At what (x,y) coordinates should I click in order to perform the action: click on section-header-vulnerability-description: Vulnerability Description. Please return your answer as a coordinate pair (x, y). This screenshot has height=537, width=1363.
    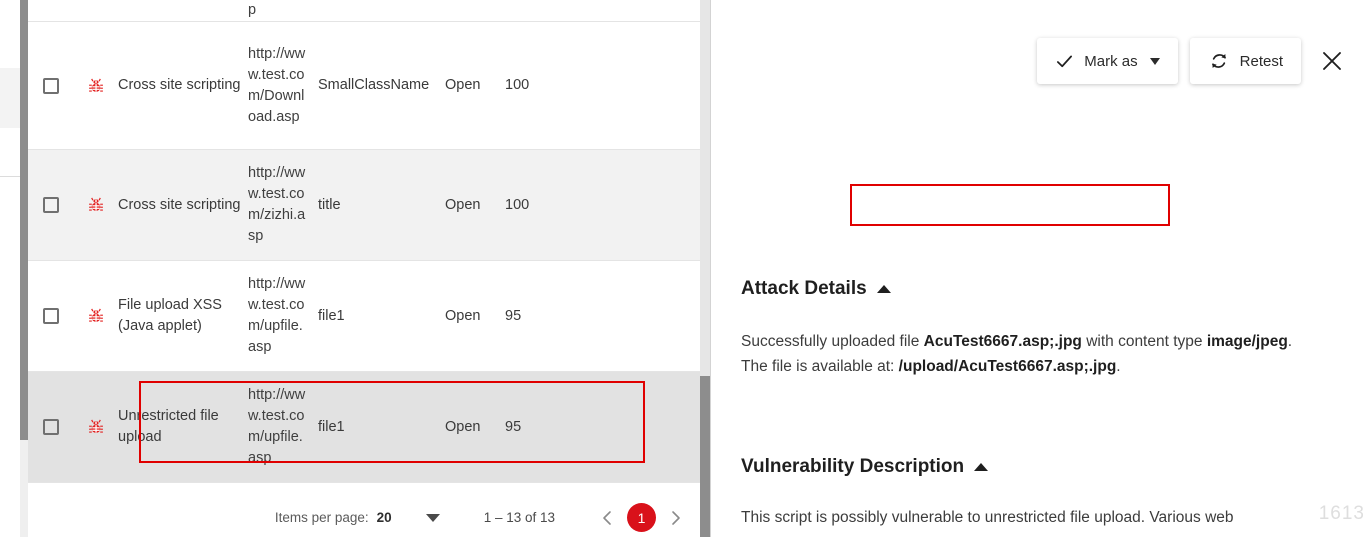
    Looking at the image, I should click on (865, 467).